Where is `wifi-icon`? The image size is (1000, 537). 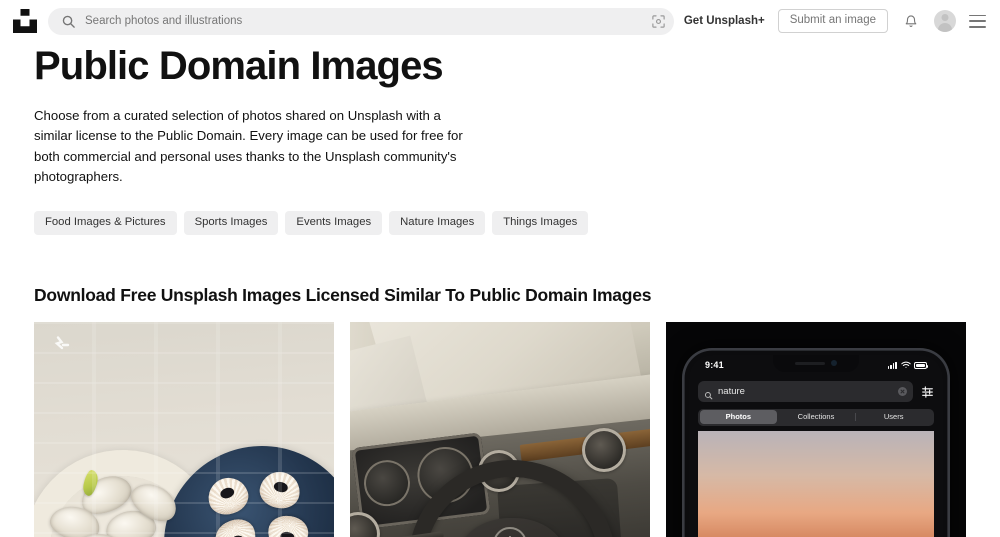 wifi-icon is located at coordinates (905, 365).